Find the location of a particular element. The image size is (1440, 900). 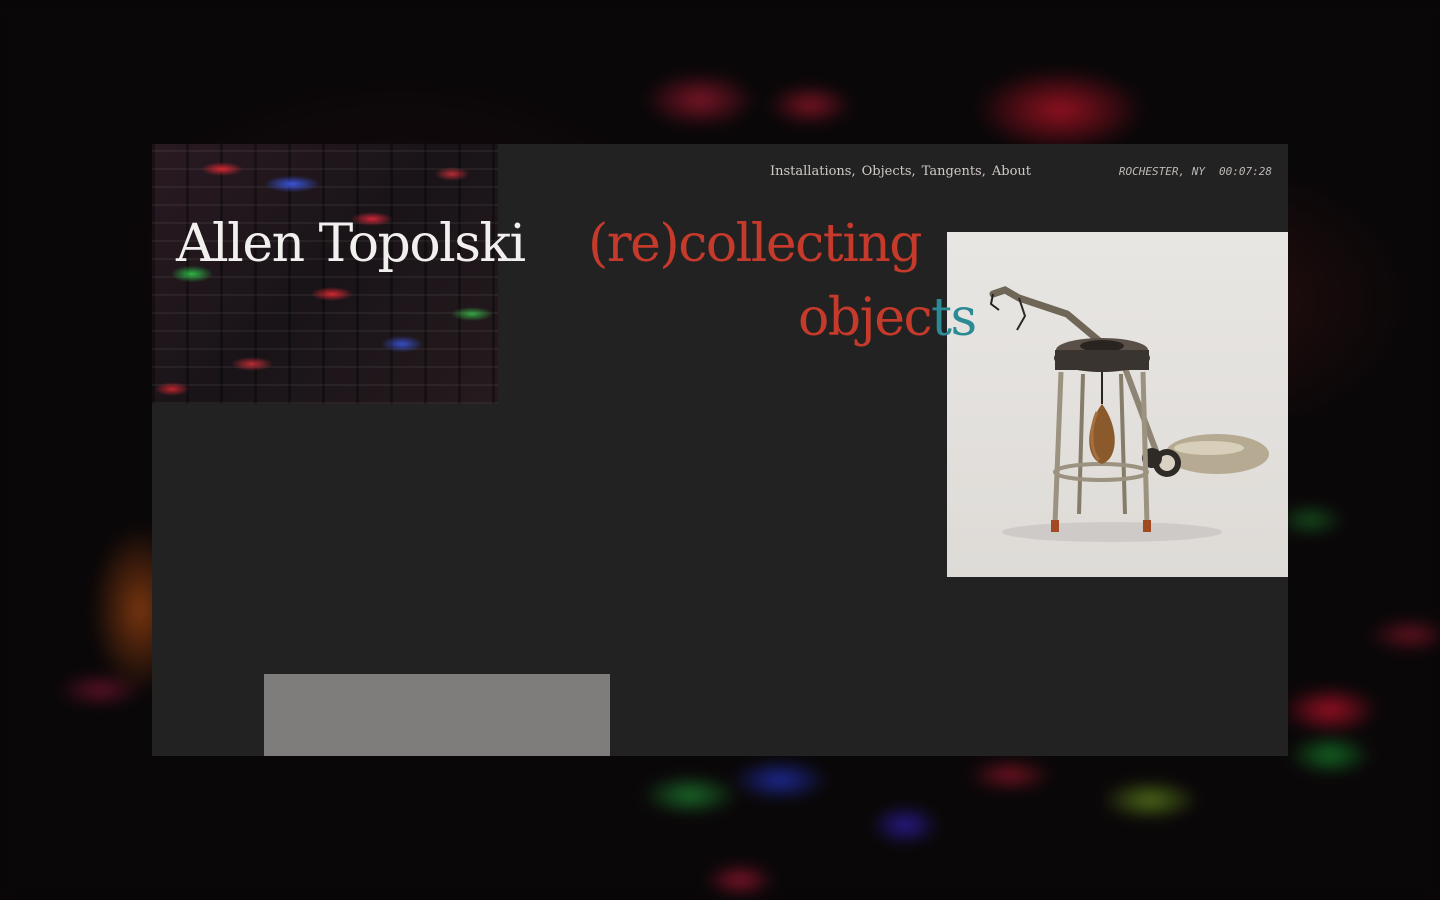

clock-readout: 00:07:28 is located at coordinates (1245, 171).